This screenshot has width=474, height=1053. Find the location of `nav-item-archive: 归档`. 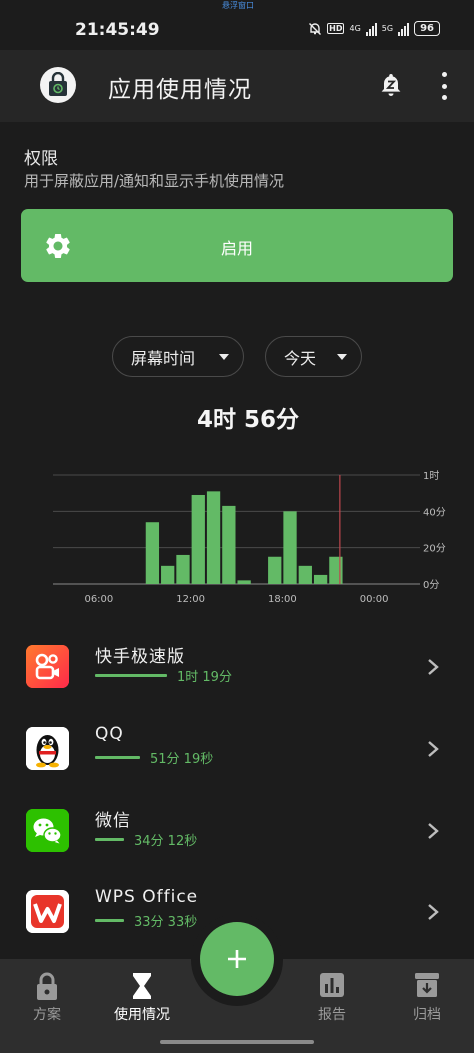

nav-item-archive: 归档 is located at coordinates (425, 999).